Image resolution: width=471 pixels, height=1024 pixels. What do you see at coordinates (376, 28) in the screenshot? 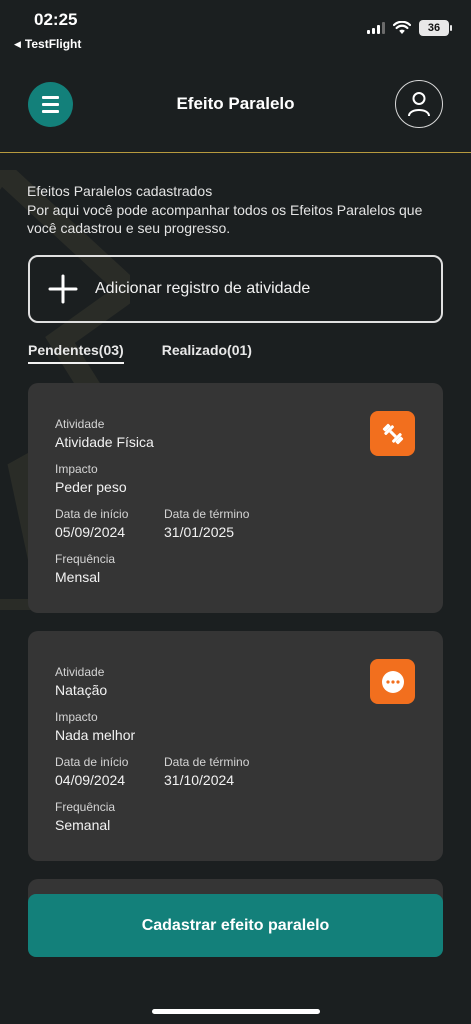
I see `signal-icon` at bounding box center [376, 28].